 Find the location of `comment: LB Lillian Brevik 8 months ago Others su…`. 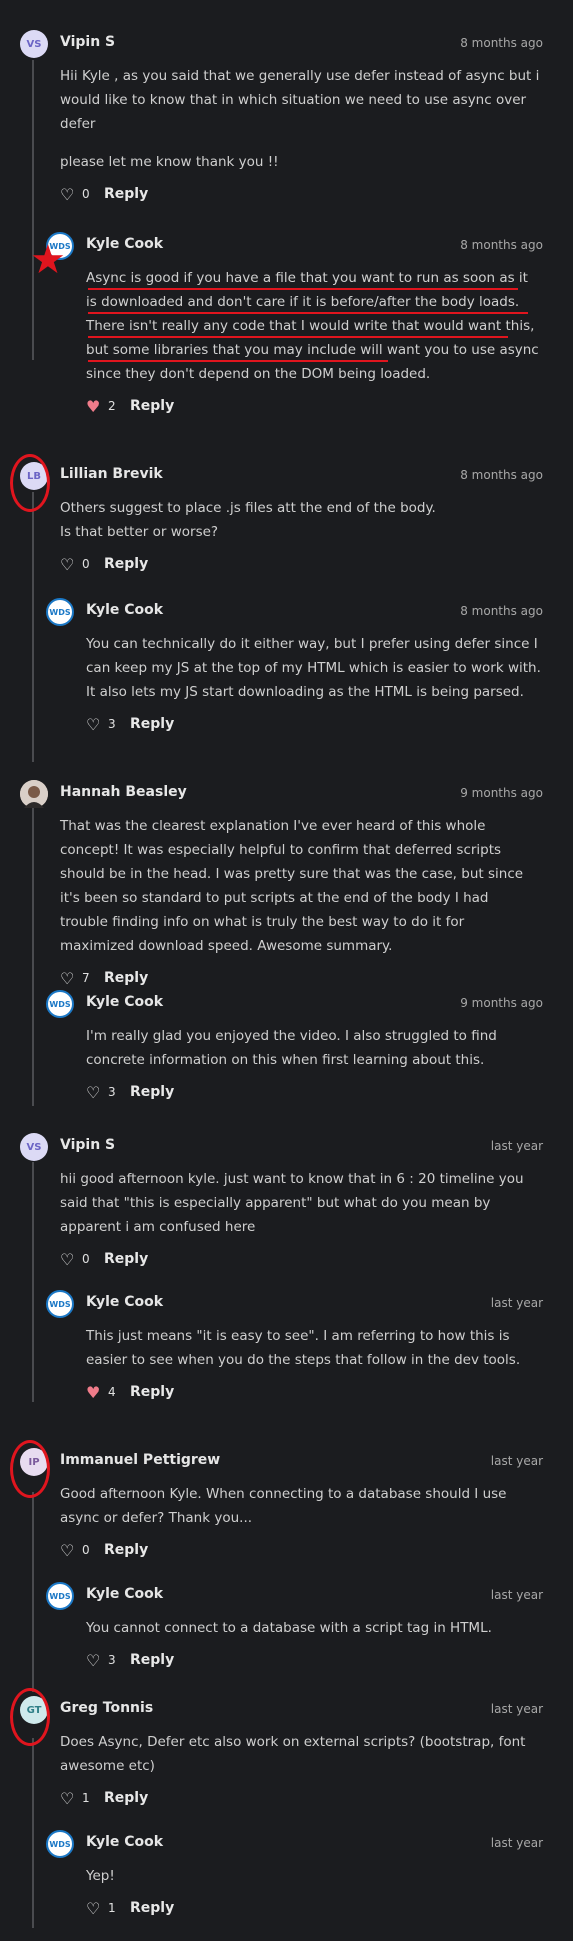

comment: LB Lillian Brevik 8 months ago Others su… is located at coordinates (281, 519).